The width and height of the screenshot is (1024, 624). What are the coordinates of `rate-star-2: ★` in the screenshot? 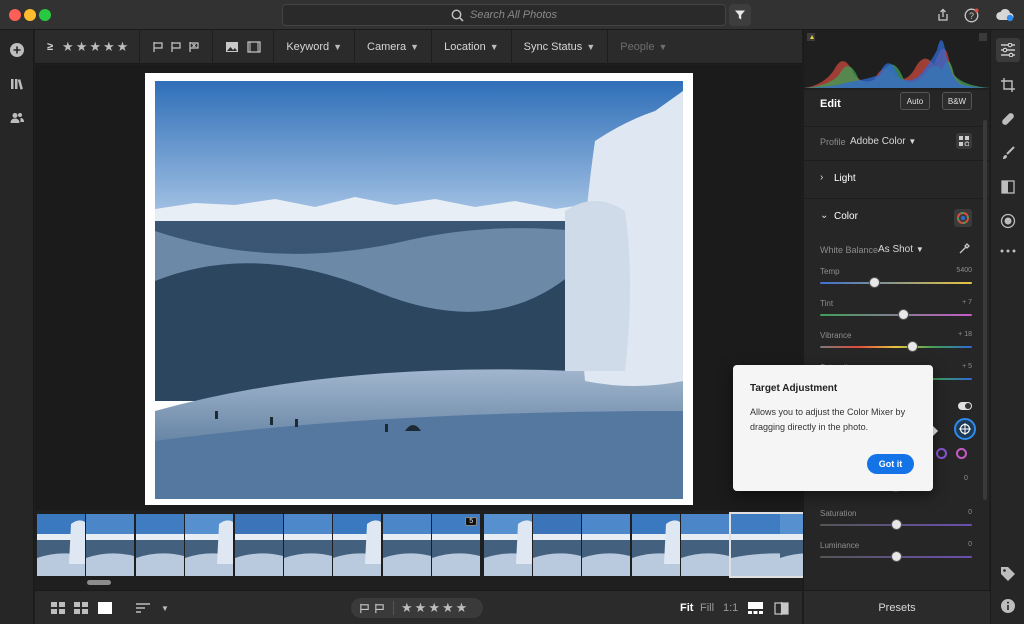 It's located at (421, 608).